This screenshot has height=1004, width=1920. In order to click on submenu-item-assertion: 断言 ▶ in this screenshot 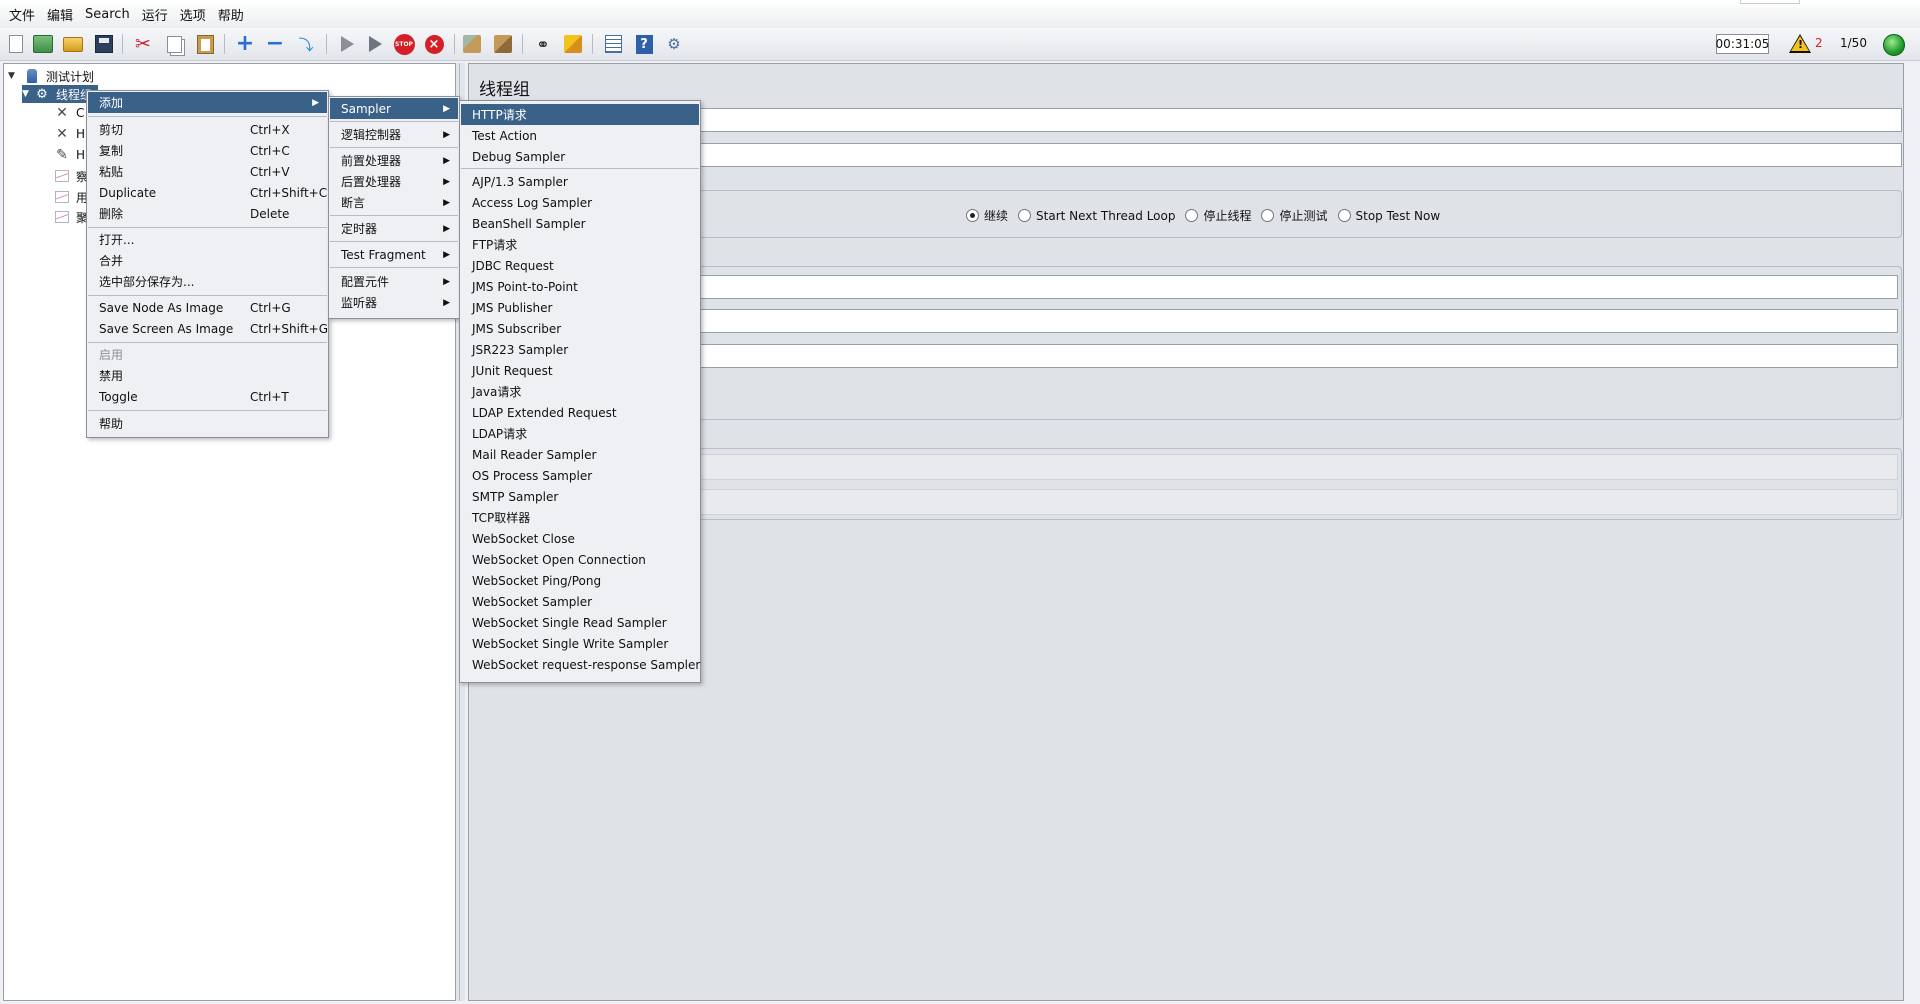, I will do `click(394, 202)`.